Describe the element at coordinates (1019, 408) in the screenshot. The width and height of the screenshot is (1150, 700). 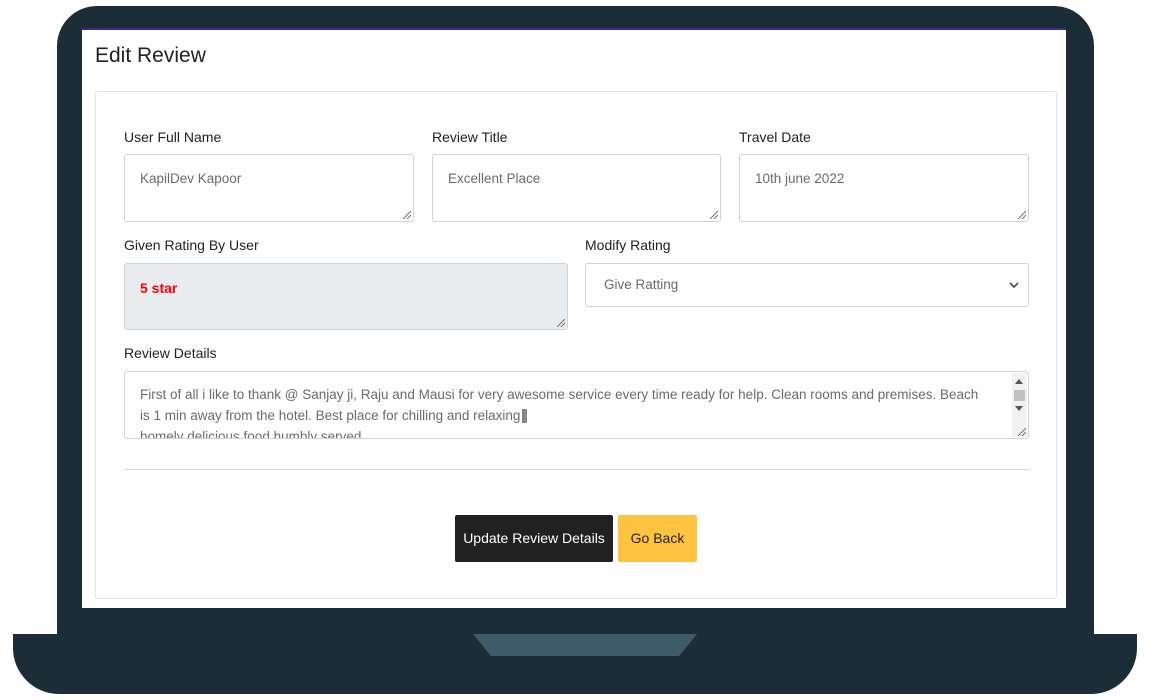
I see `scroll-down-icon` at that location.